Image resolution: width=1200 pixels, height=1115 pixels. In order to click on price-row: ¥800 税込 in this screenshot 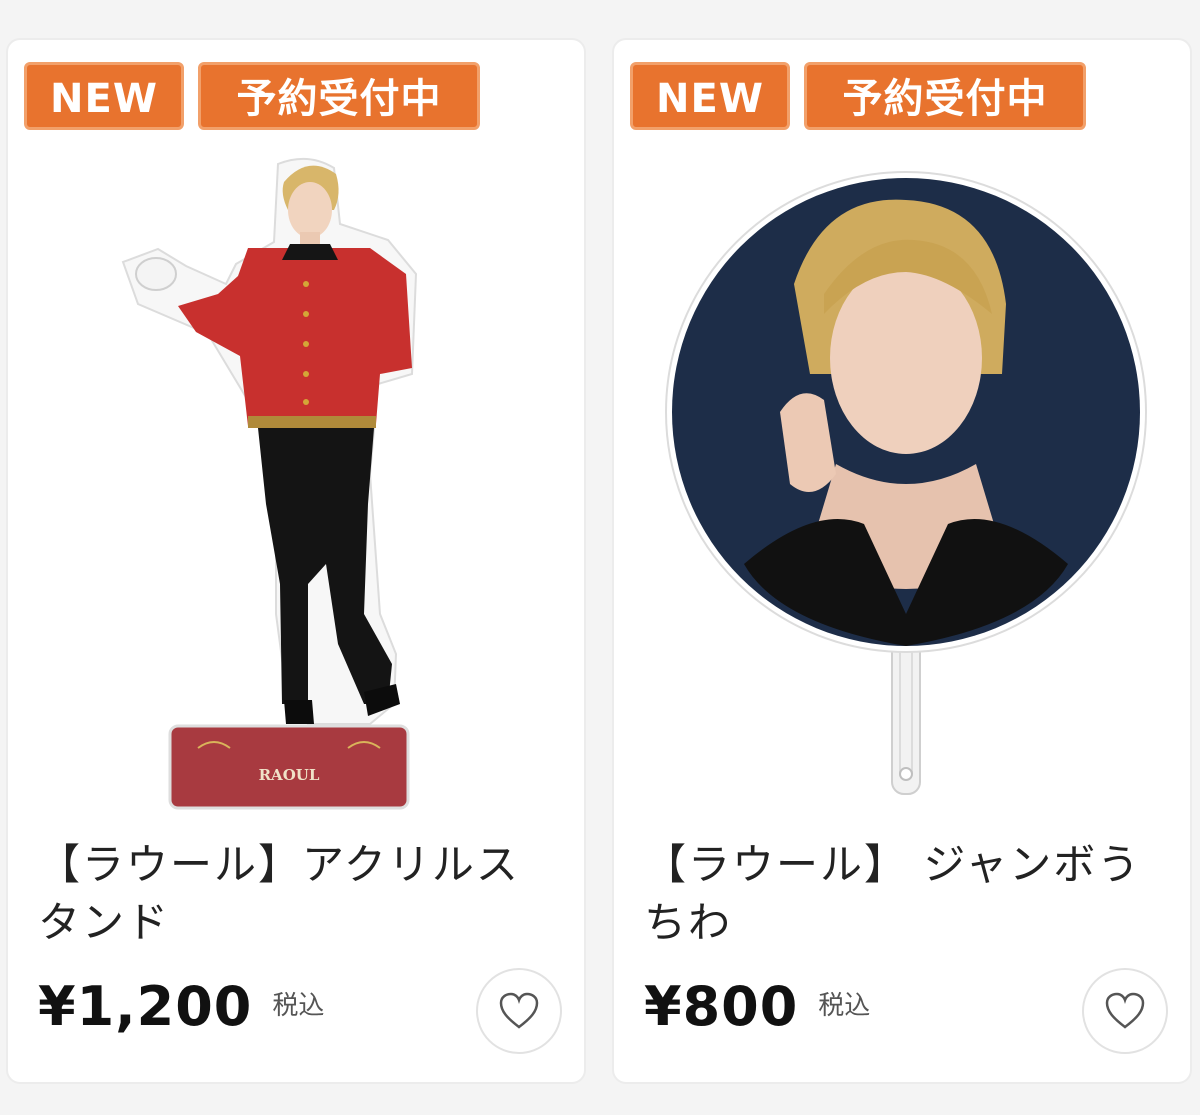, I will do `click(757, 1007)`.